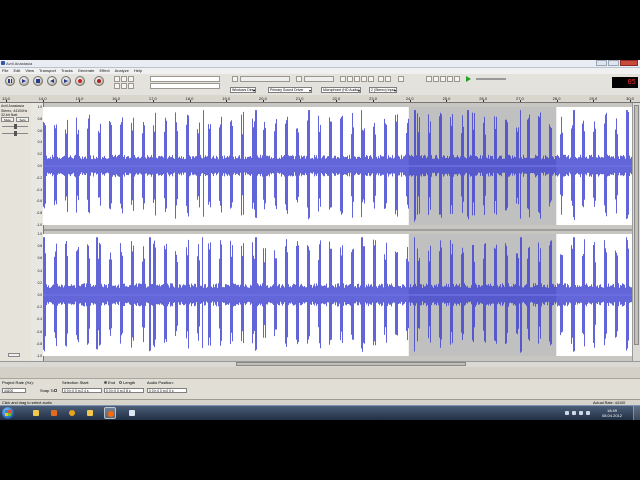 This screenshot has width=640, height=480. I want to click on amplitude-label: 0.8, so click(39, 118).